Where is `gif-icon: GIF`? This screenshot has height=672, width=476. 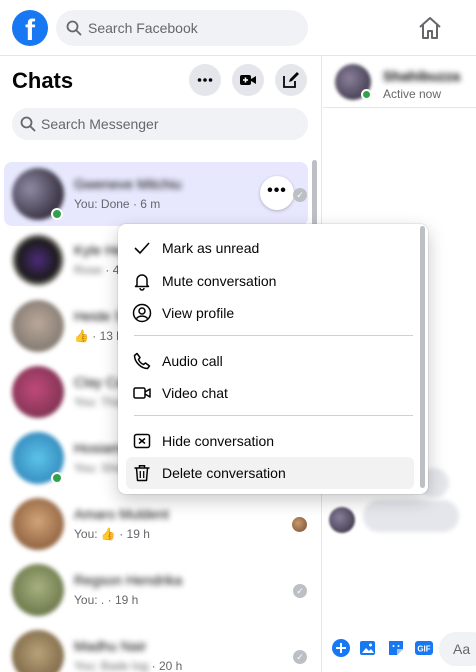 gif-icon: GIF is located at coordinates (424, 648).